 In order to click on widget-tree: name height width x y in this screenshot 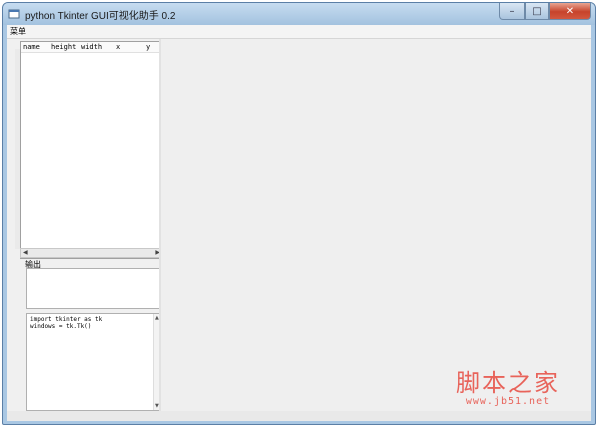, I will do `click(91, 150)`.